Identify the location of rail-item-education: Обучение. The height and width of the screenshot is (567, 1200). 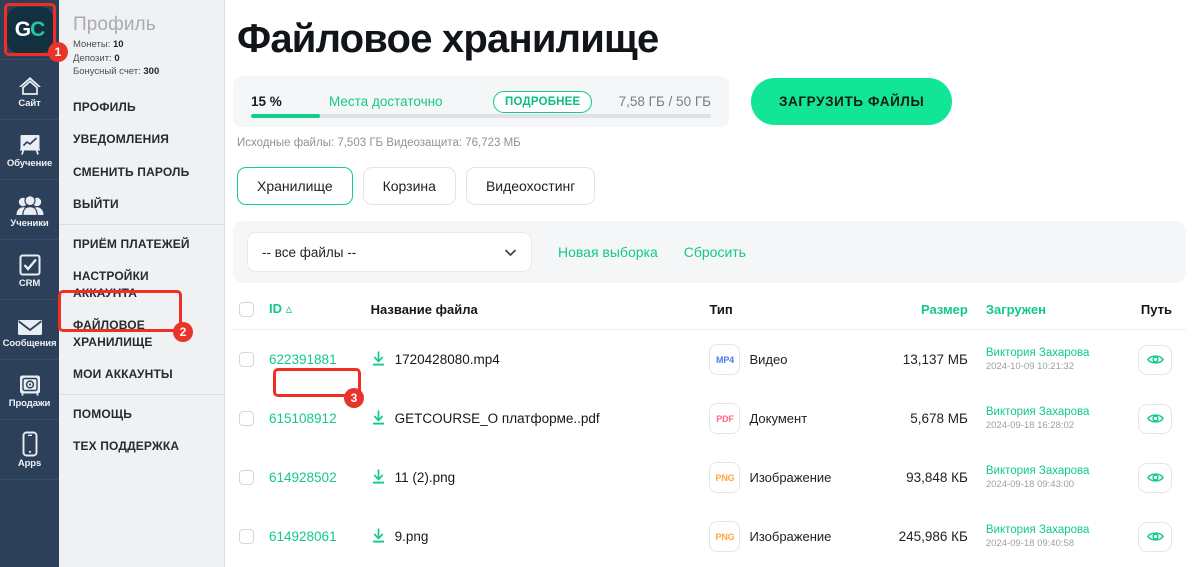
(29, 149).